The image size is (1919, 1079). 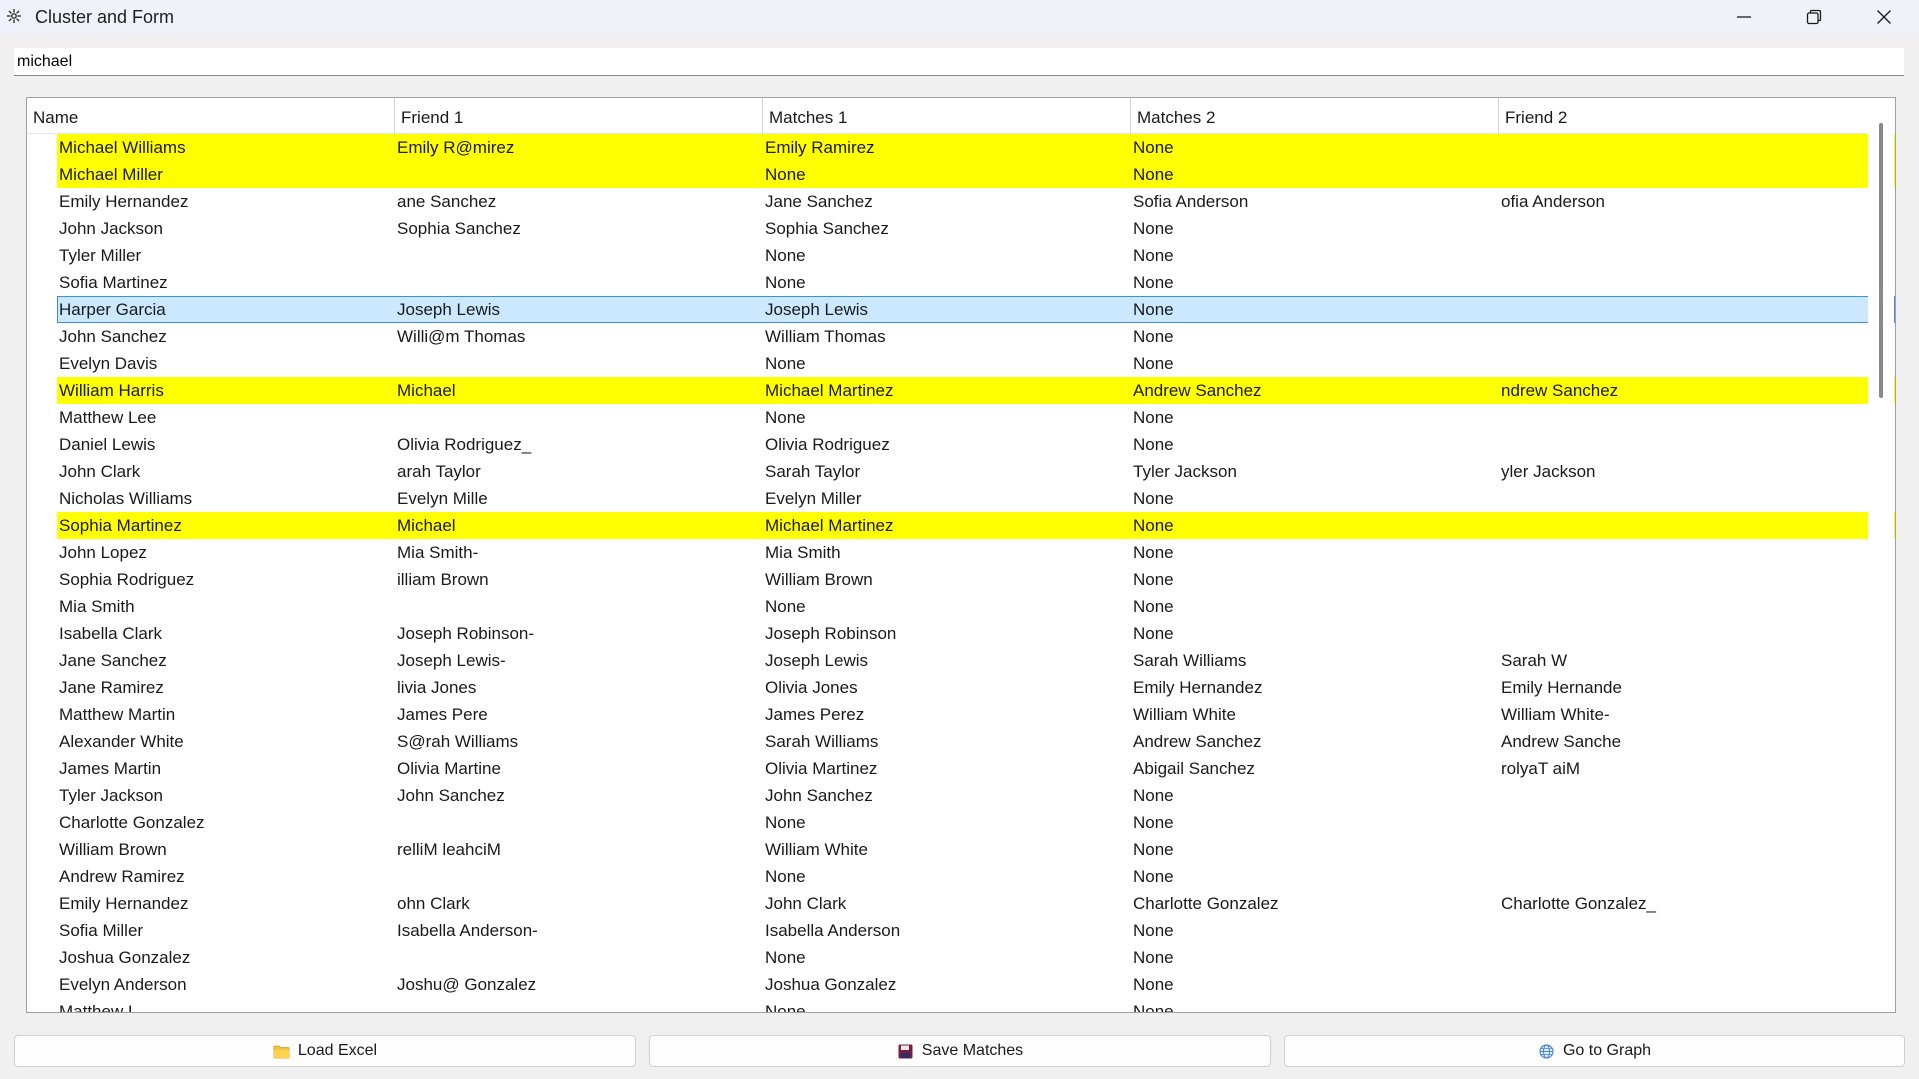 I want to click on table-cell: John Jackson, so click(x=226, y=228).